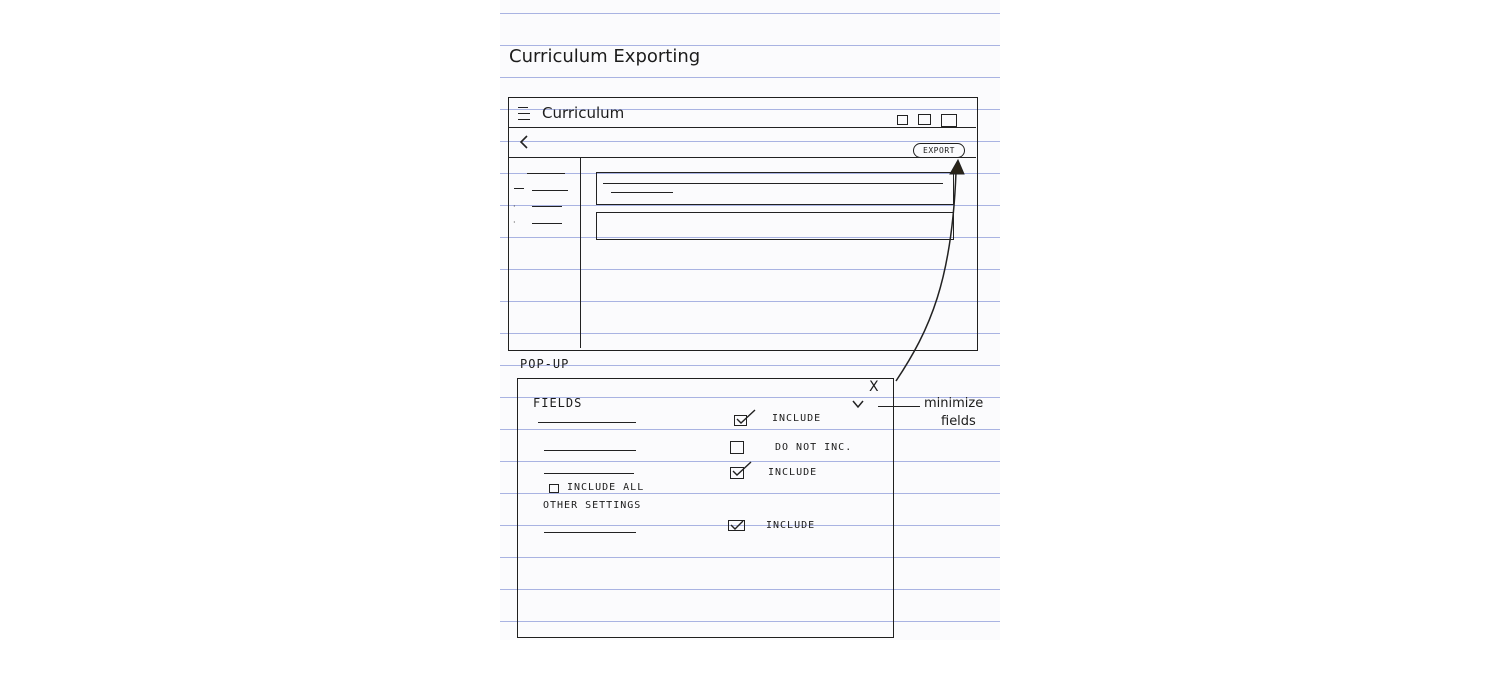  Describe the element at coordinates (930, 270) in the screenshot. I see `flow-arrow` at that location.